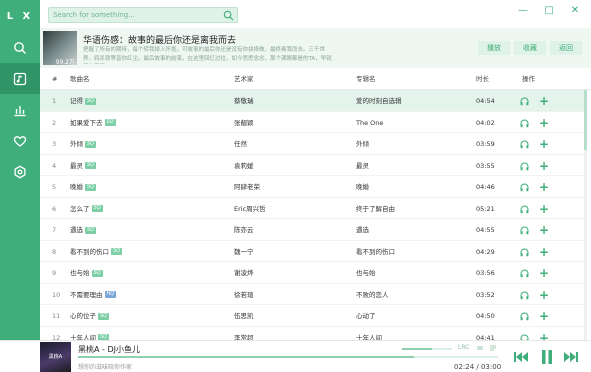  Describe the element at coordinates (228, 15) in the screenshot. I see `search-icon` at that location.